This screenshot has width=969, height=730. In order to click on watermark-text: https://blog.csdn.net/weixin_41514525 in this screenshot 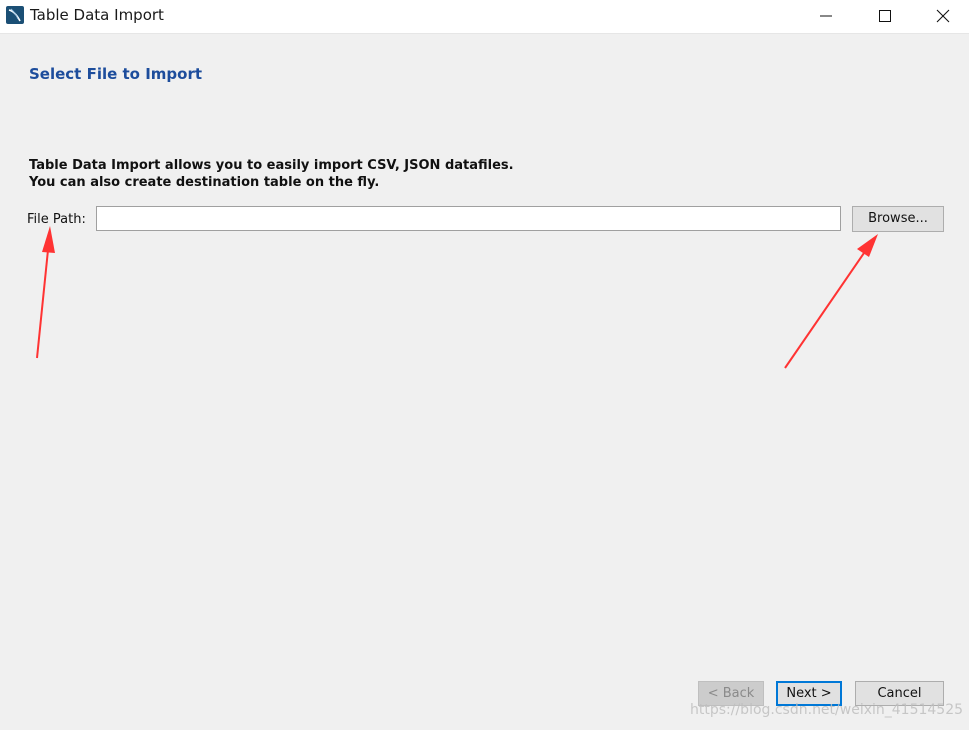, I will do `click(827, 710)`.